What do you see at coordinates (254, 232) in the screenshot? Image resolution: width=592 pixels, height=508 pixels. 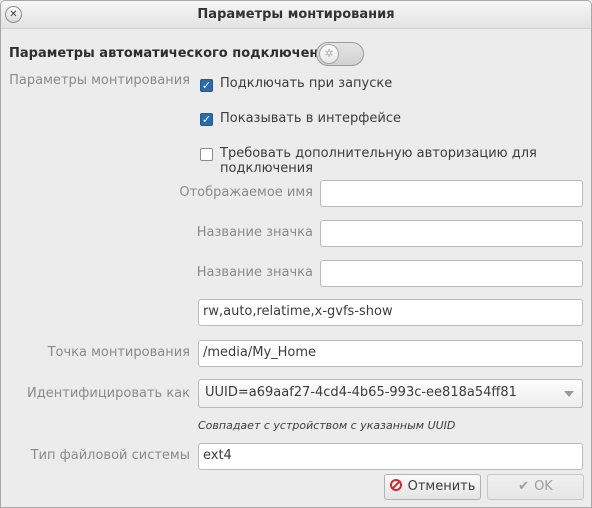 I see `icon-name-label: Название значка` at bounding box center [254, 232].